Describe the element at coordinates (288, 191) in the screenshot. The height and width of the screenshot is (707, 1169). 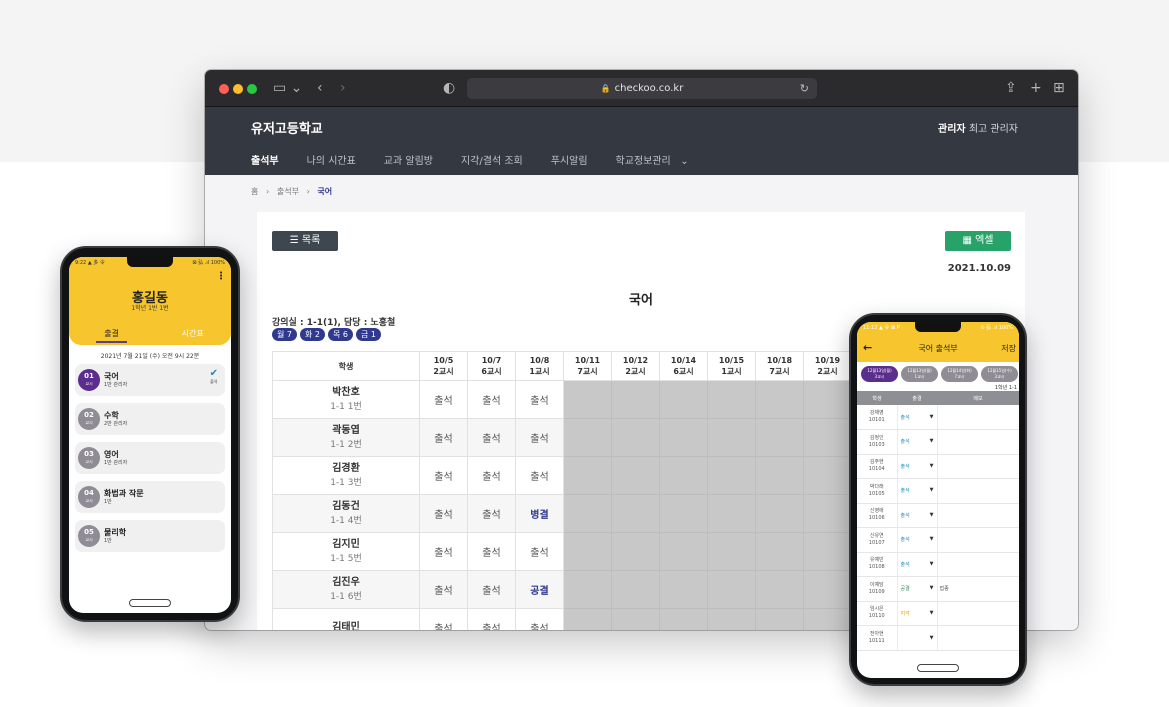
I see `breadcrumb-attendance: 출석부` at that location.